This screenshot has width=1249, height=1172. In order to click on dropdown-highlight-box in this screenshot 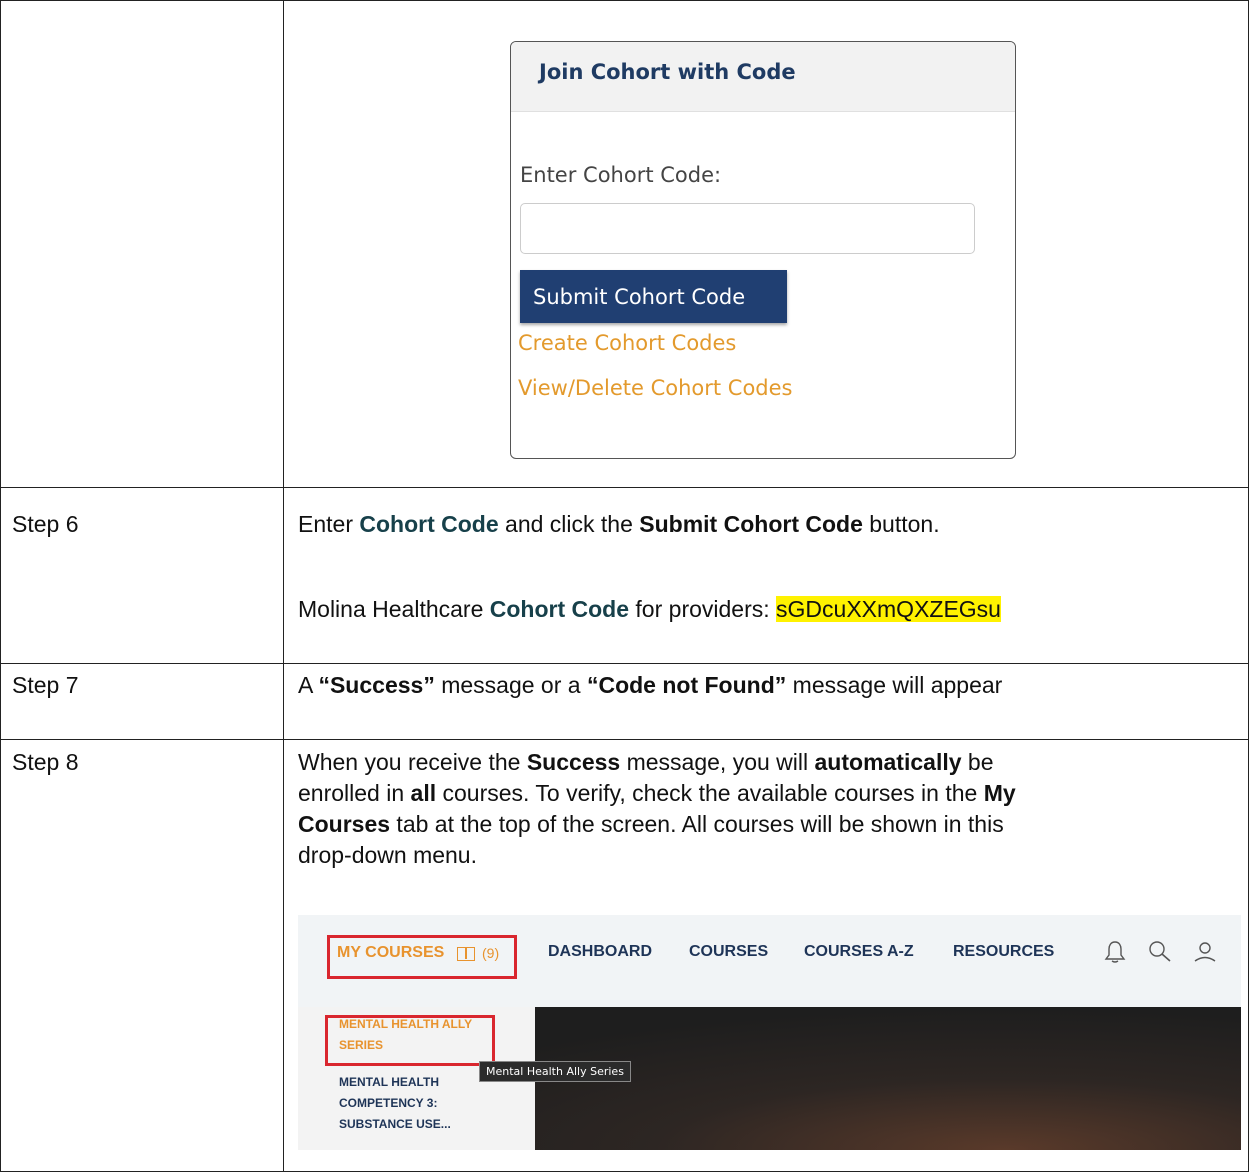, I will do `click(410, 1040)`.